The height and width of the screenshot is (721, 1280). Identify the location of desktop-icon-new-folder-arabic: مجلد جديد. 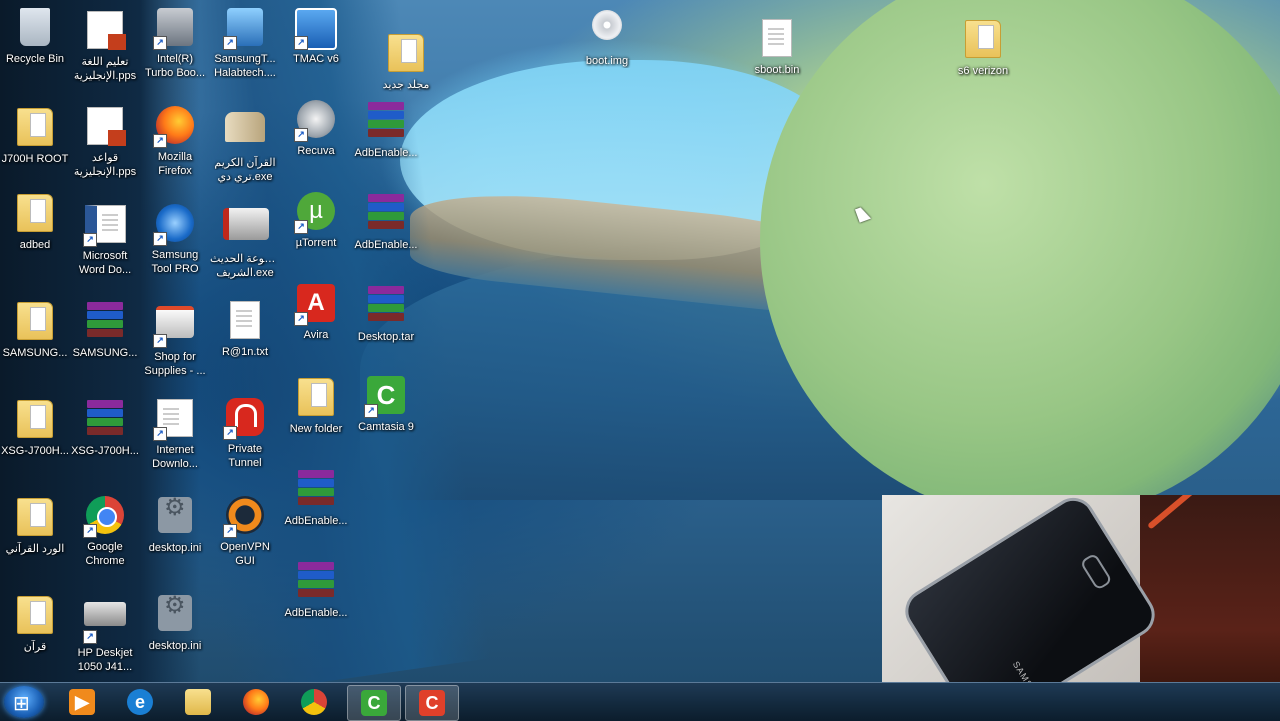
(406, 61).